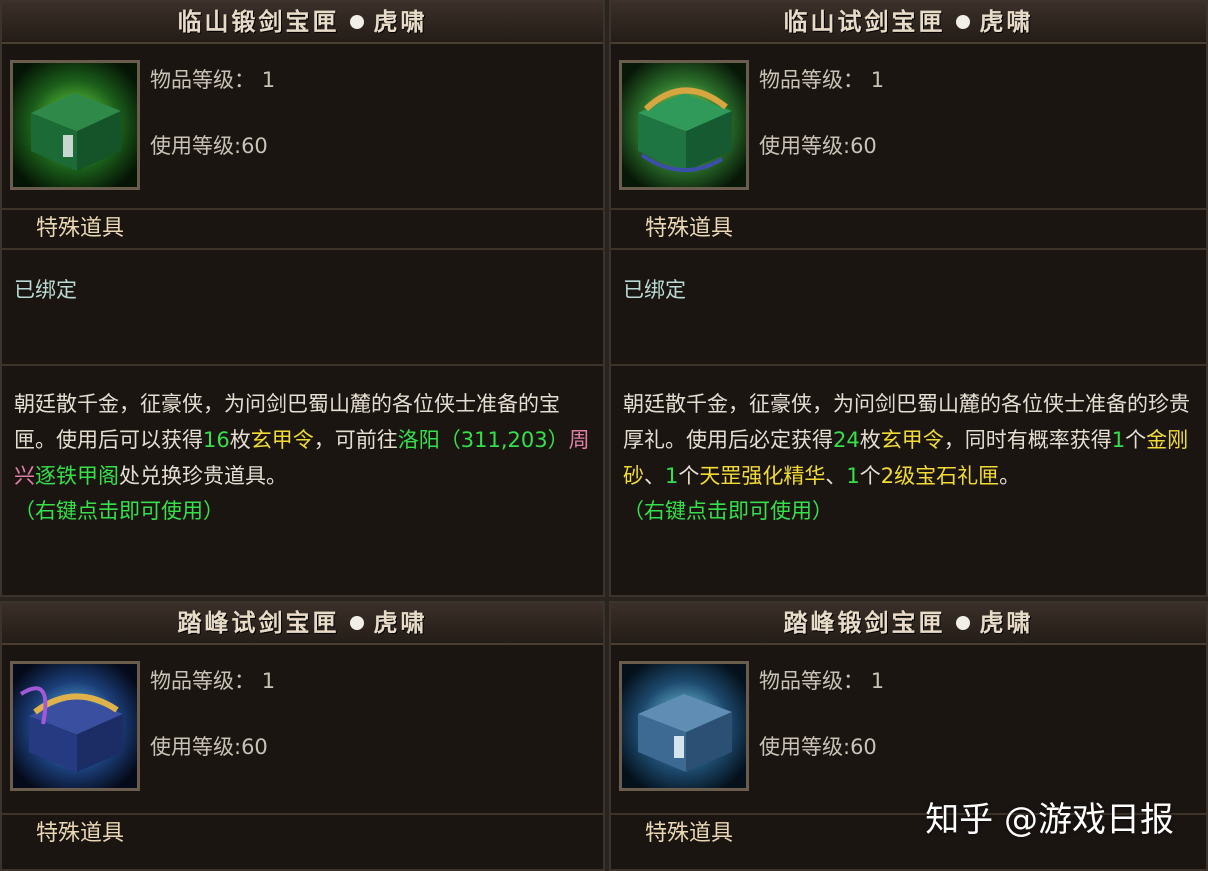  What do you see at coordinates (216, 440) in the screenshot?
I see `desc-count: 16` at bounding box center [216, 440].